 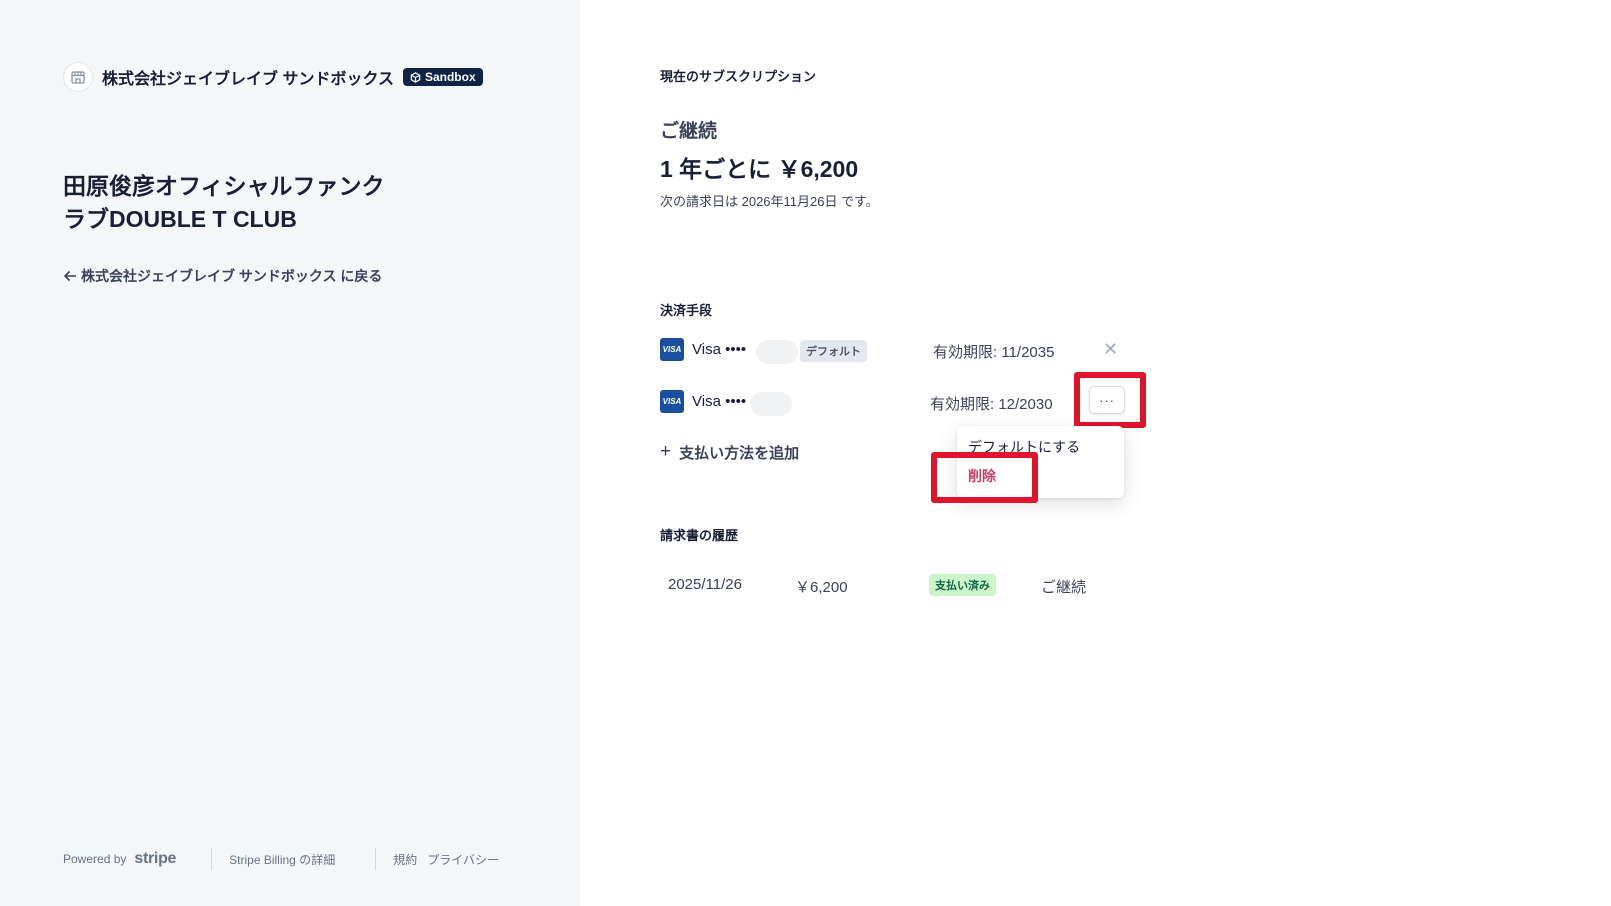 What do you see at coordinates (895, 588) in the screenshot?
I see `invoice-row: 2025/11/26 ￥6,200 支払い済み ご継続` at bounding box center [895, 588].